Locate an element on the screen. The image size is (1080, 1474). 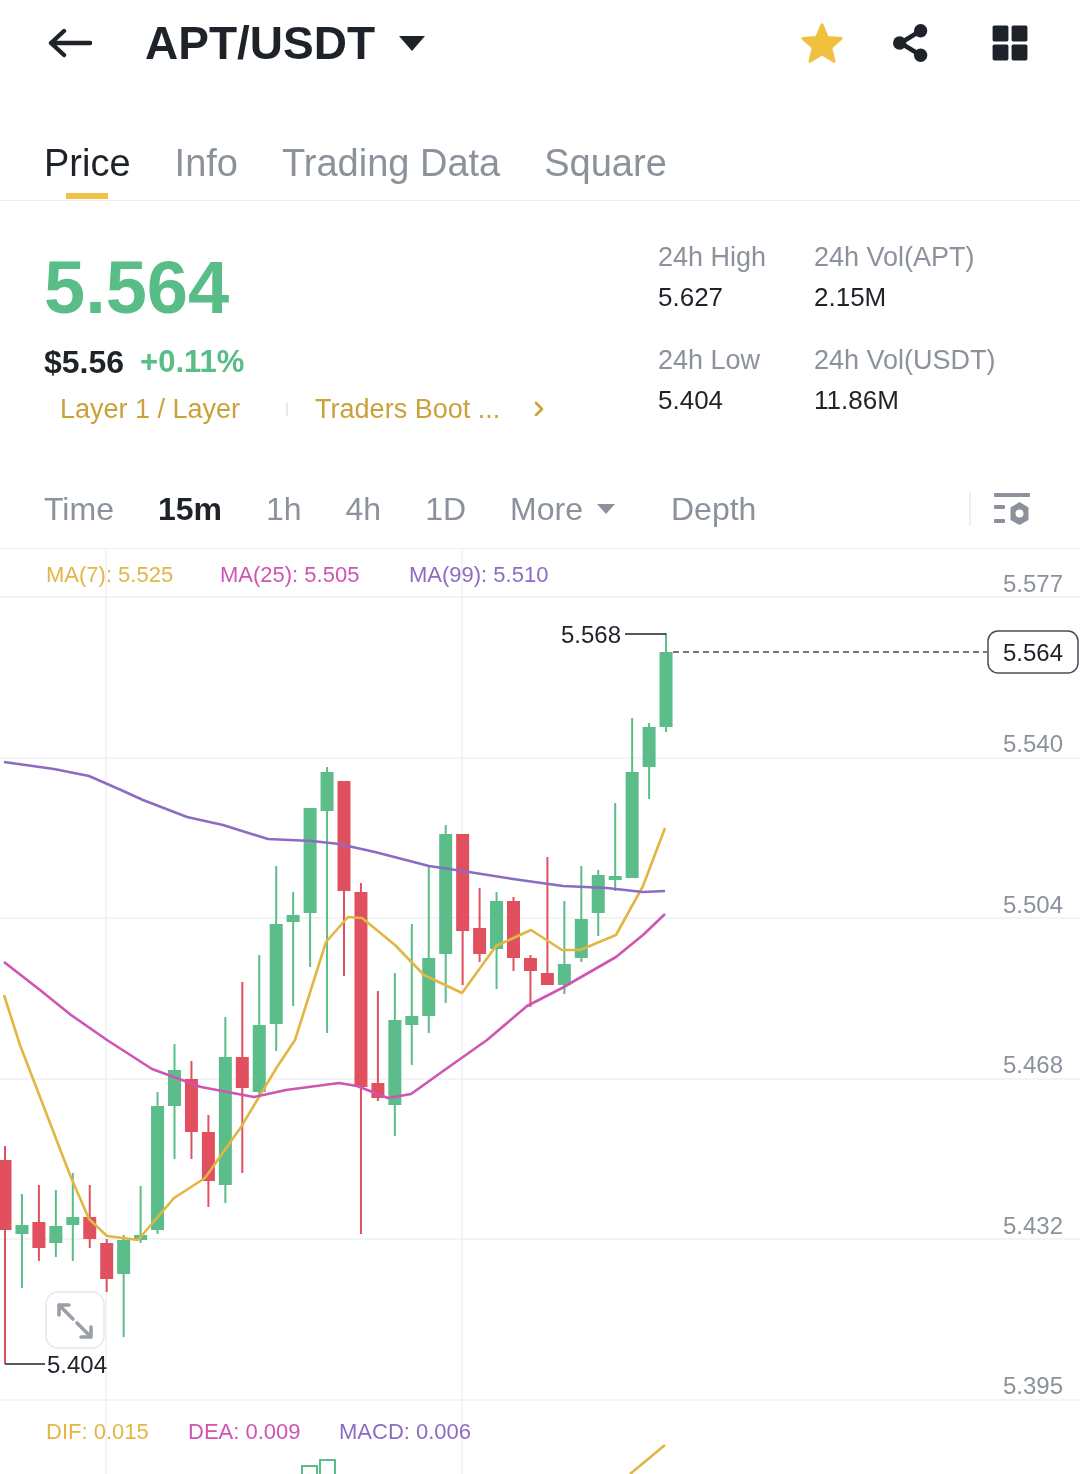
indicator-label: DIF: 0.015 is located at coordinates (97, 1431).